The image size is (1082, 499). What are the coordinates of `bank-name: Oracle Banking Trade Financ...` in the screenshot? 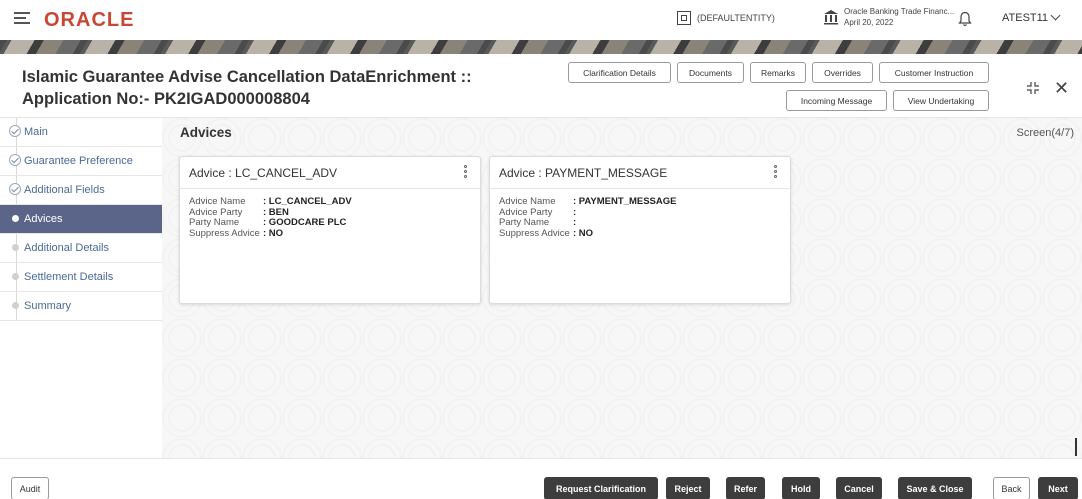 It's located at (899, 11).